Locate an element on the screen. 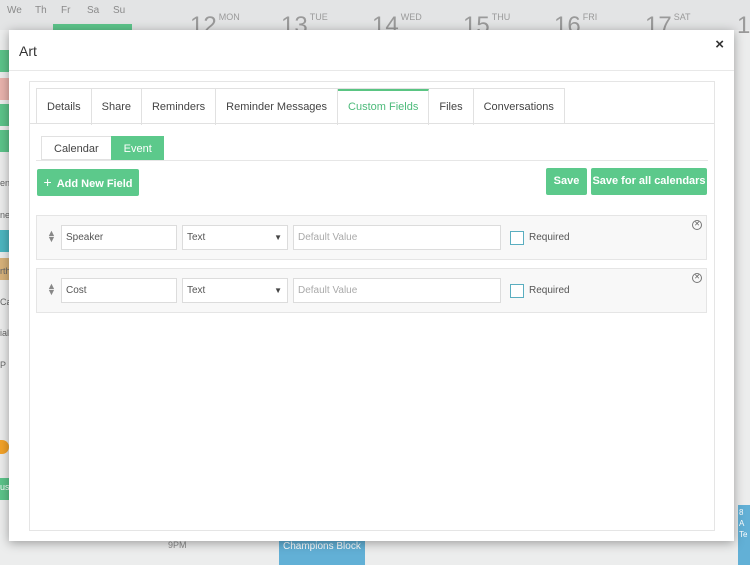 The width and height of the screenshot is (750, 565). mini-day: Sa is located at coordinates (93, 10).